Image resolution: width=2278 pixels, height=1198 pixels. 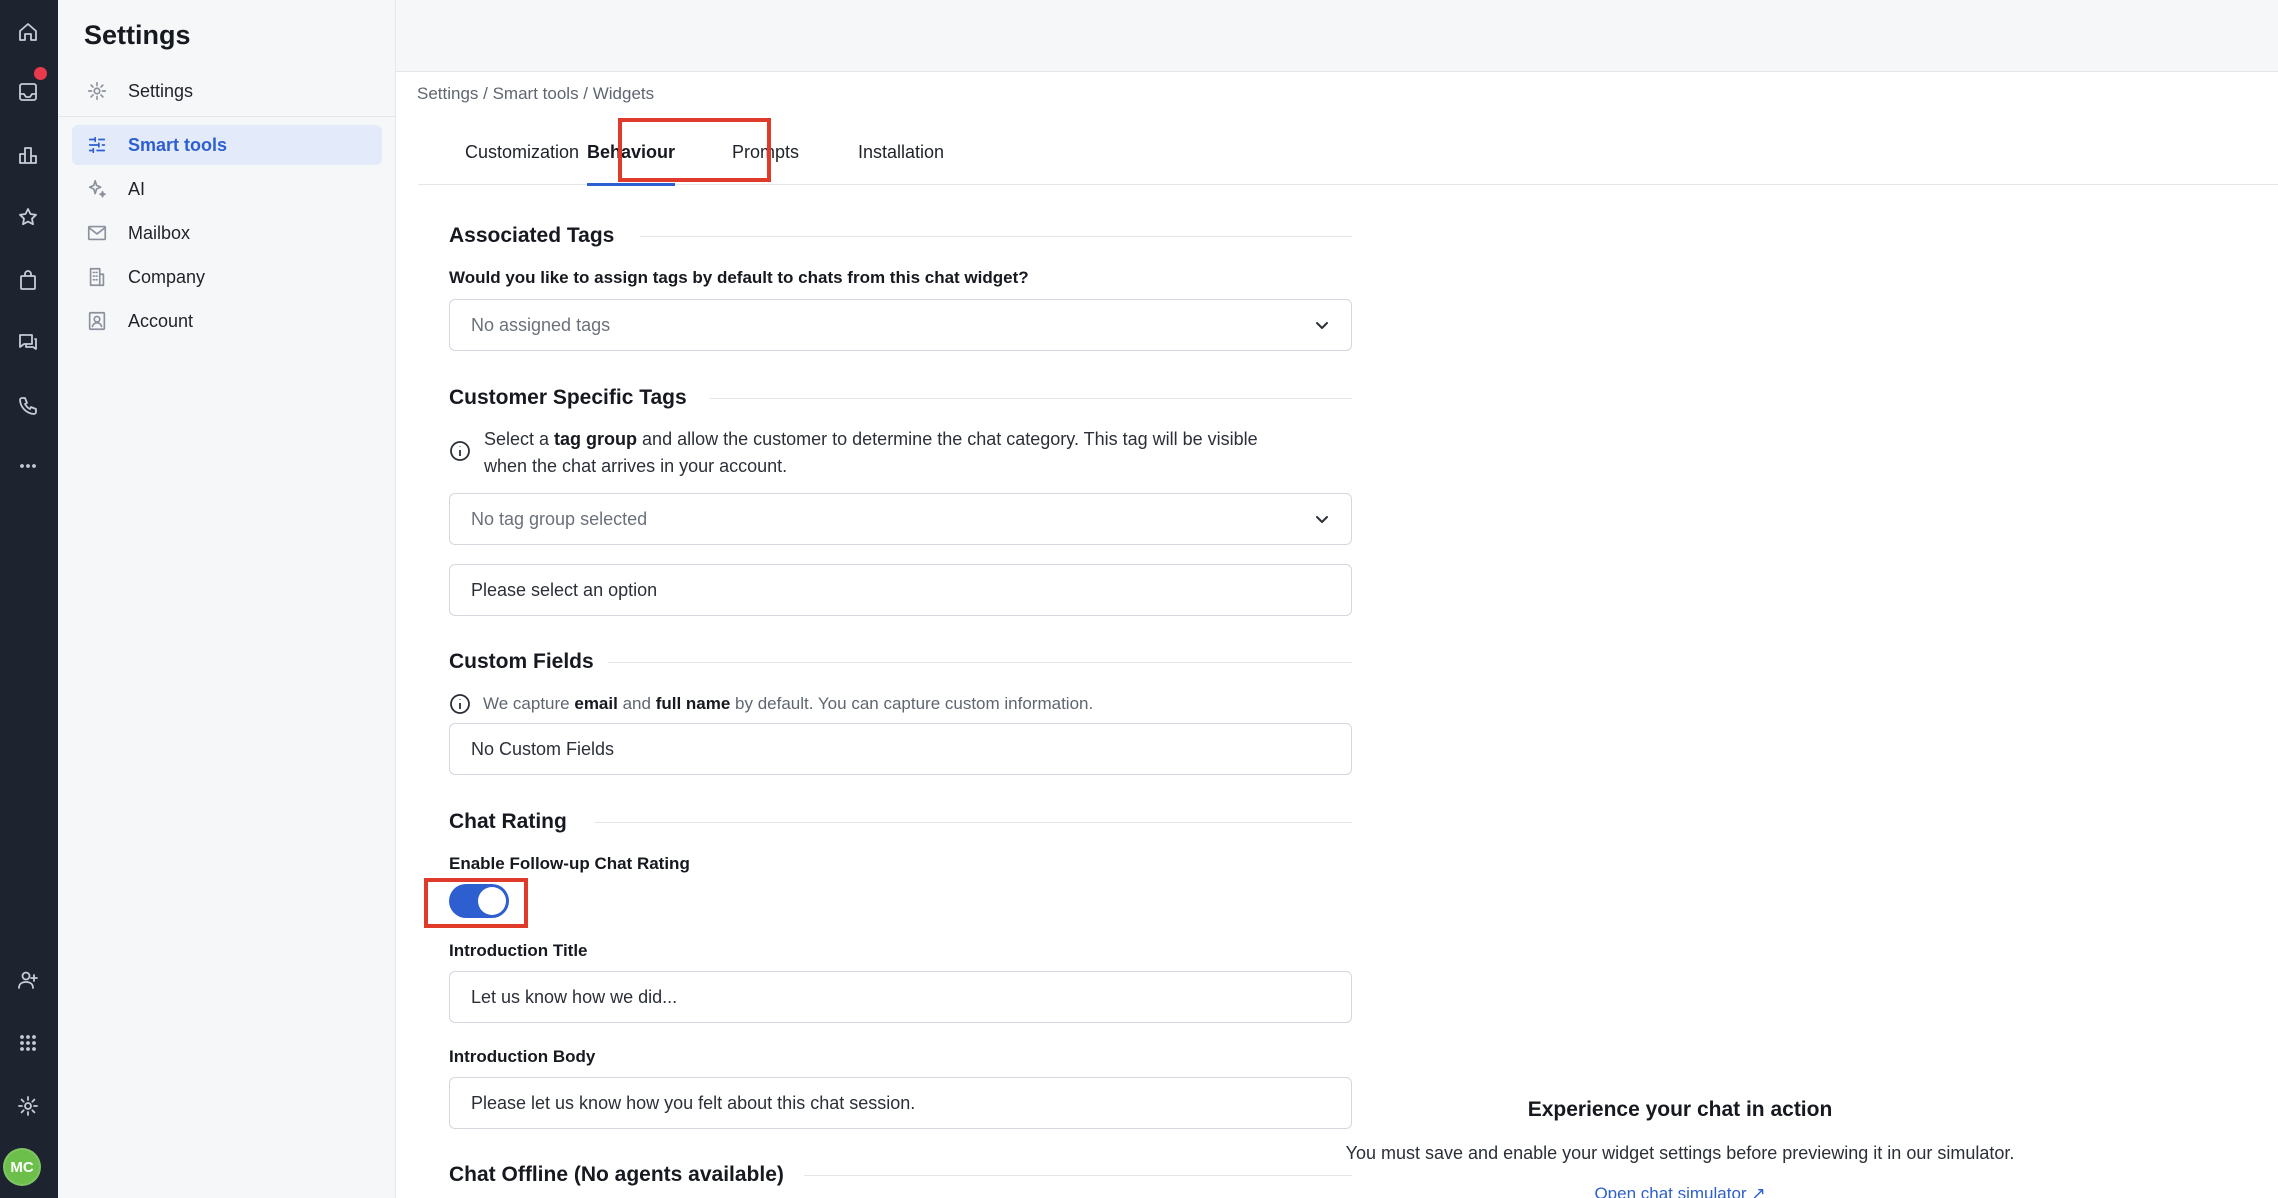 What do you see at coordinates (227, 116) in the screenshot?
I see `sidebar-divider` at bounding box center [227, 116].